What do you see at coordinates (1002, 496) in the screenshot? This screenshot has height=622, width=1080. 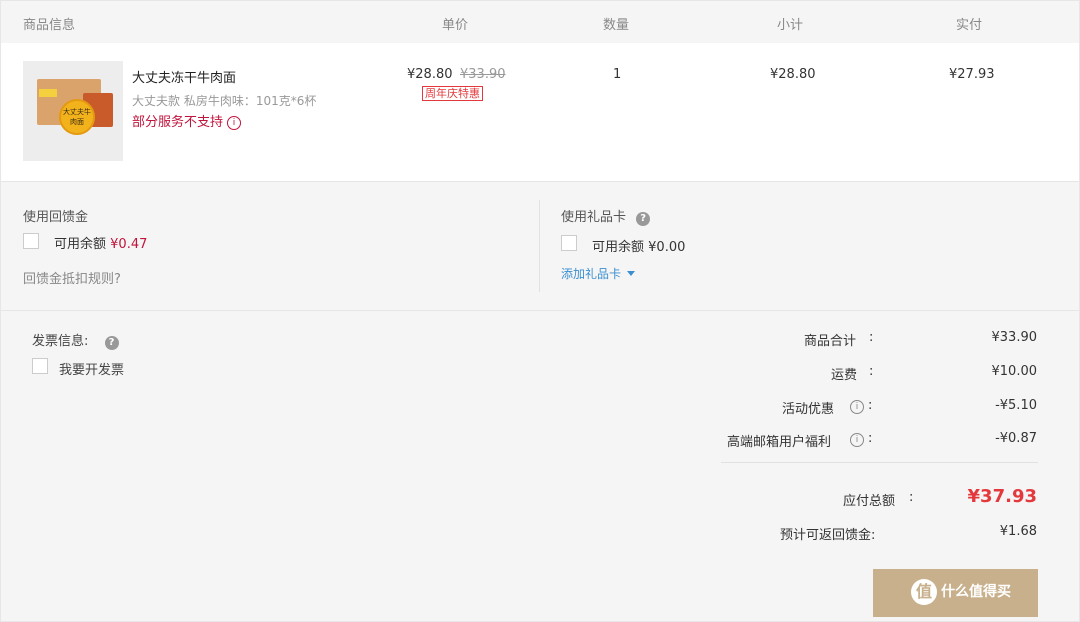 I see `total-amount: ¥37.93` at bounding box center [1002, 496].